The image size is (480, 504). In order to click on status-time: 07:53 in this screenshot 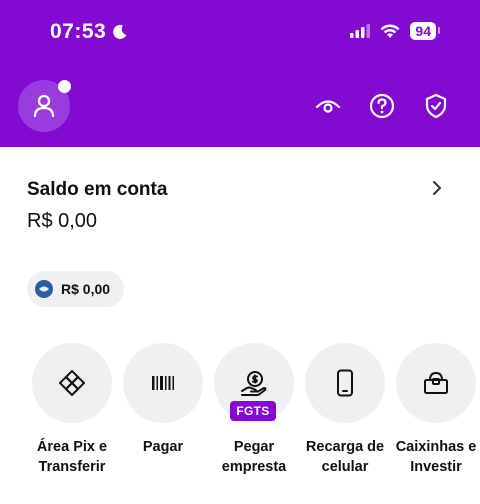, I will do `click(89, 32)`.